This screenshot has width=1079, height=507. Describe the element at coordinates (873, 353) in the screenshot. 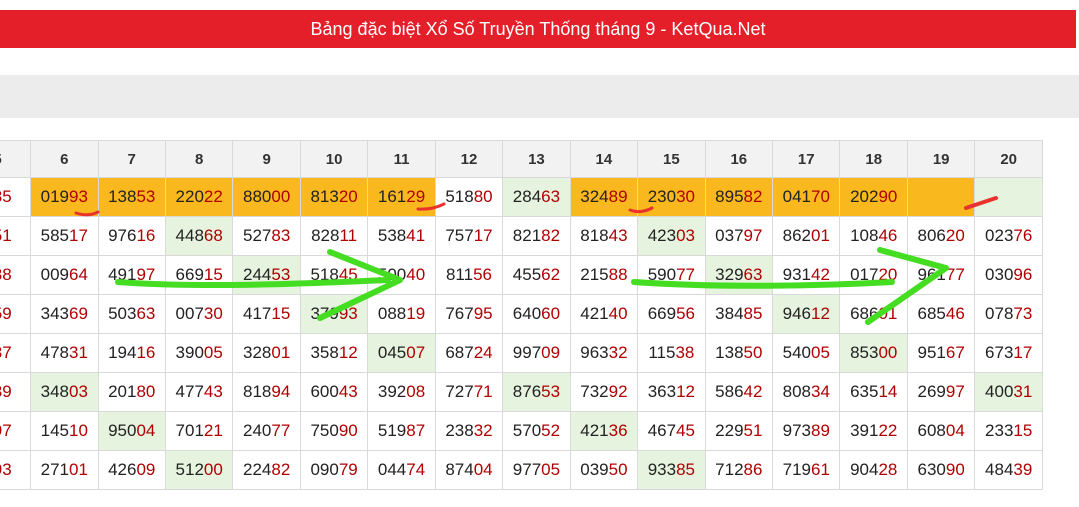

I see `result-cell: 85300` at that location.